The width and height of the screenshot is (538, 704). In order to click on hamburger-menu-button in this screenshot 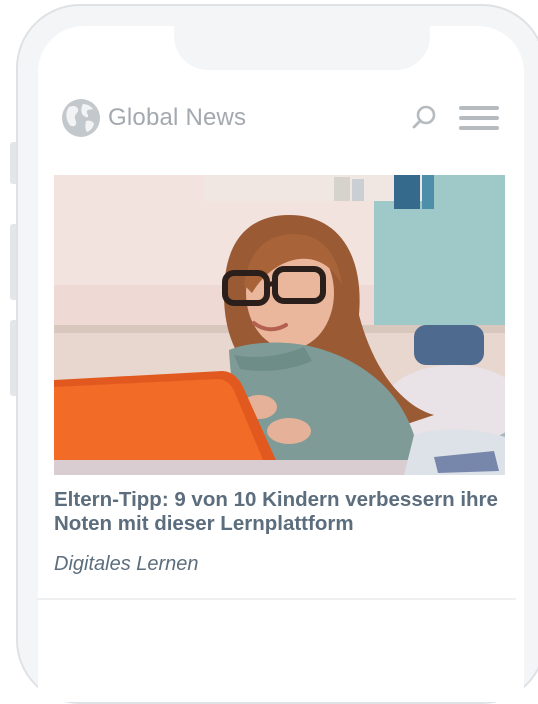, I will do `click(479, 118)`.